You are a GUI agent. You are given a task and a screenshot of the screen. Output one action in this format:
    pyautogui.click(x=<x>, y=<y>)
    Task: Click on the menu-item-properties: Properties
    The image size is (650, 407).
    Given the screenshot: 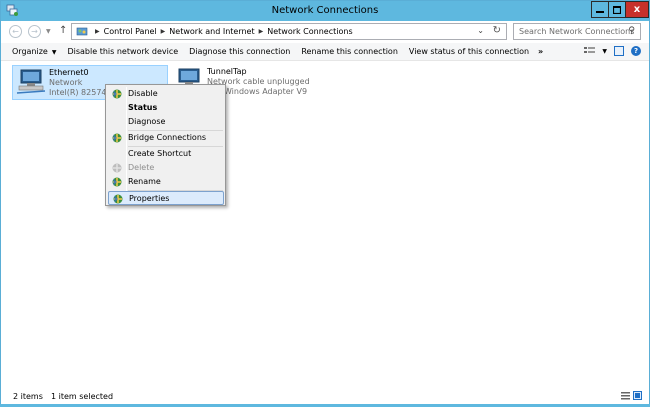 What is the action you would take?
    pyautogui.click(x=166, y=198)
    